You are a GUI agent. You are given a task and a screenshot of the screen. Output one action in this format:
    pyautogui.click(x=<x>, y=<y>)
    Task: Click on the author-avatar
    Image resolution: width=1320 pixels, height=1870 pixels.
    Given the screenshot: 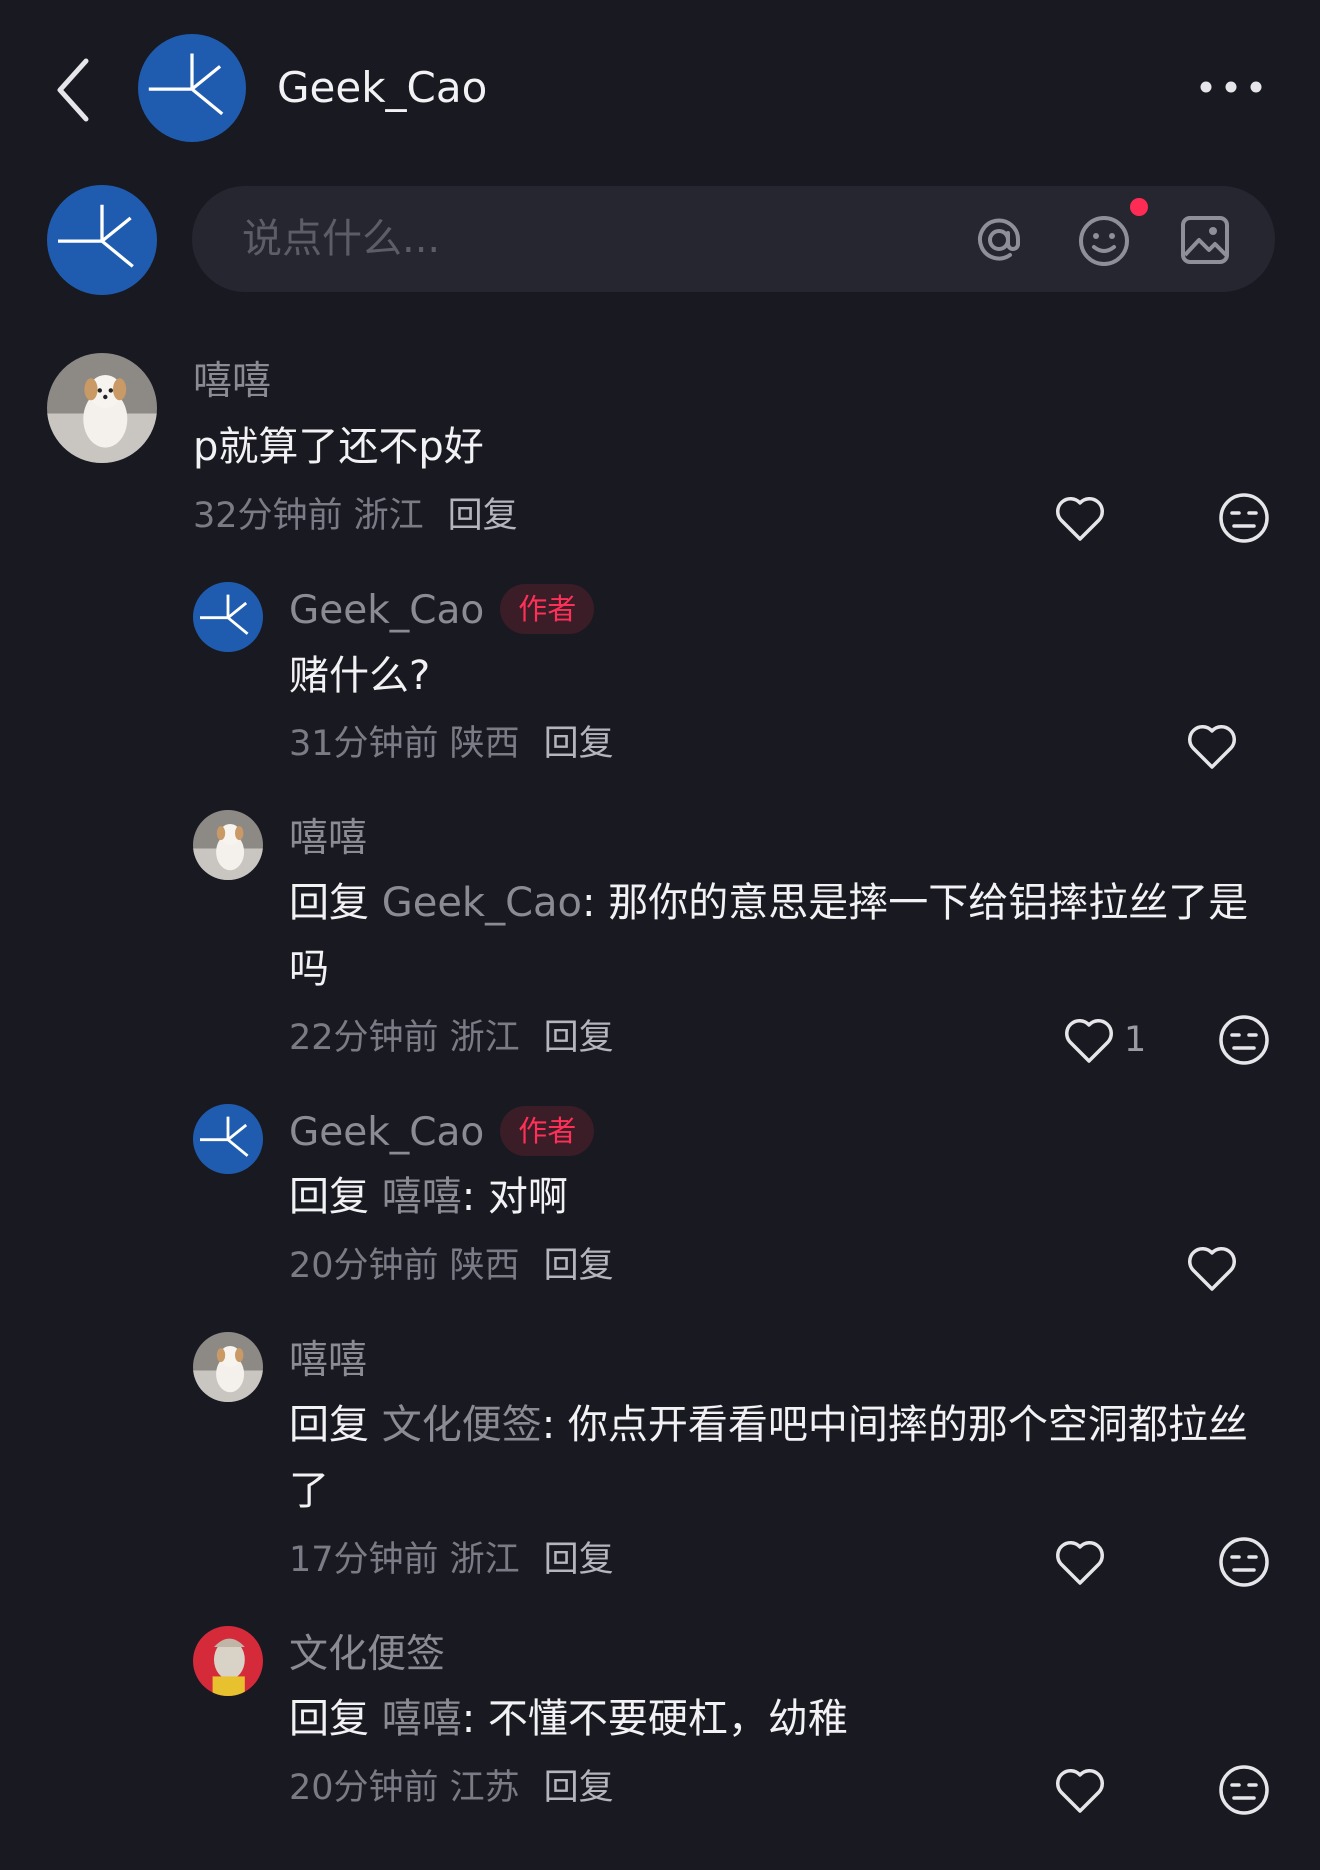 What is the action you would take?
    pyautogui.click(x=192, y=88)
    